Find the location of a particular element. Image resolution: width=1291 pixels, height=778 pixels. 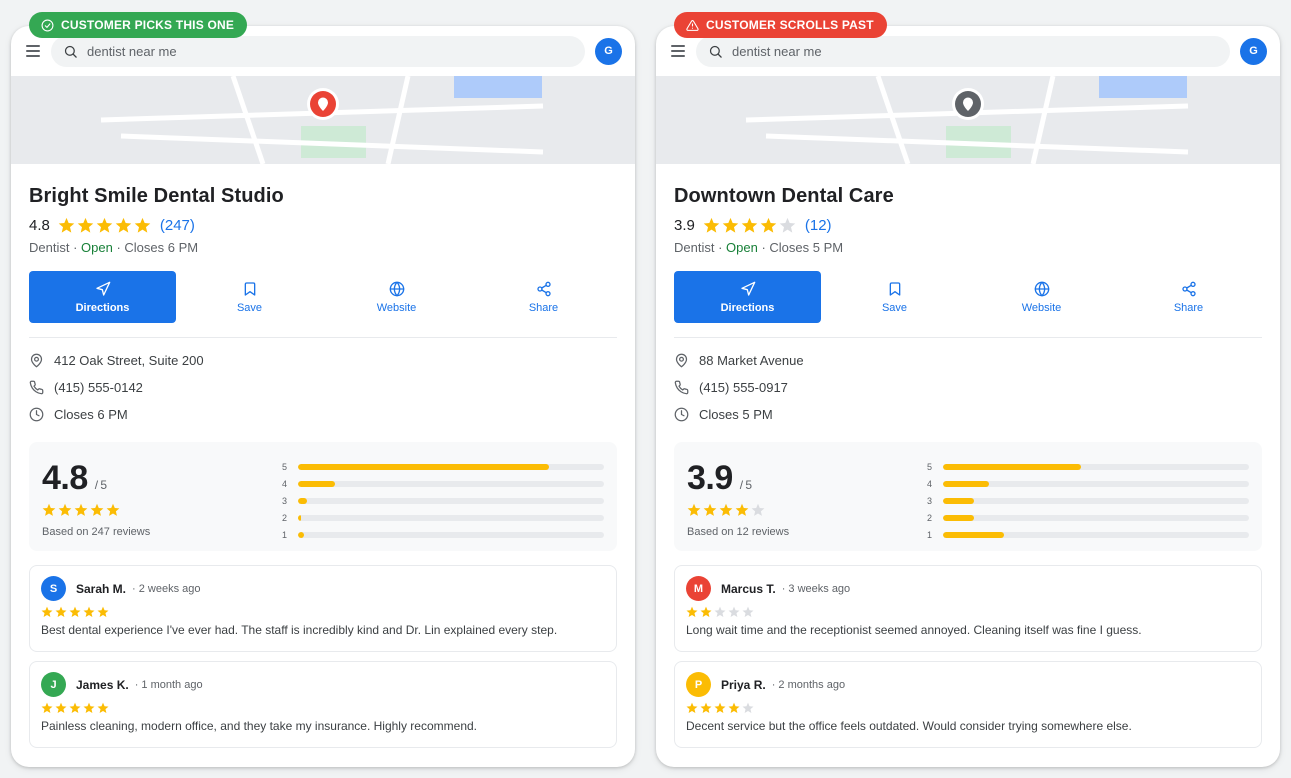

check-circle-icon is located at coordinates (47, 25).